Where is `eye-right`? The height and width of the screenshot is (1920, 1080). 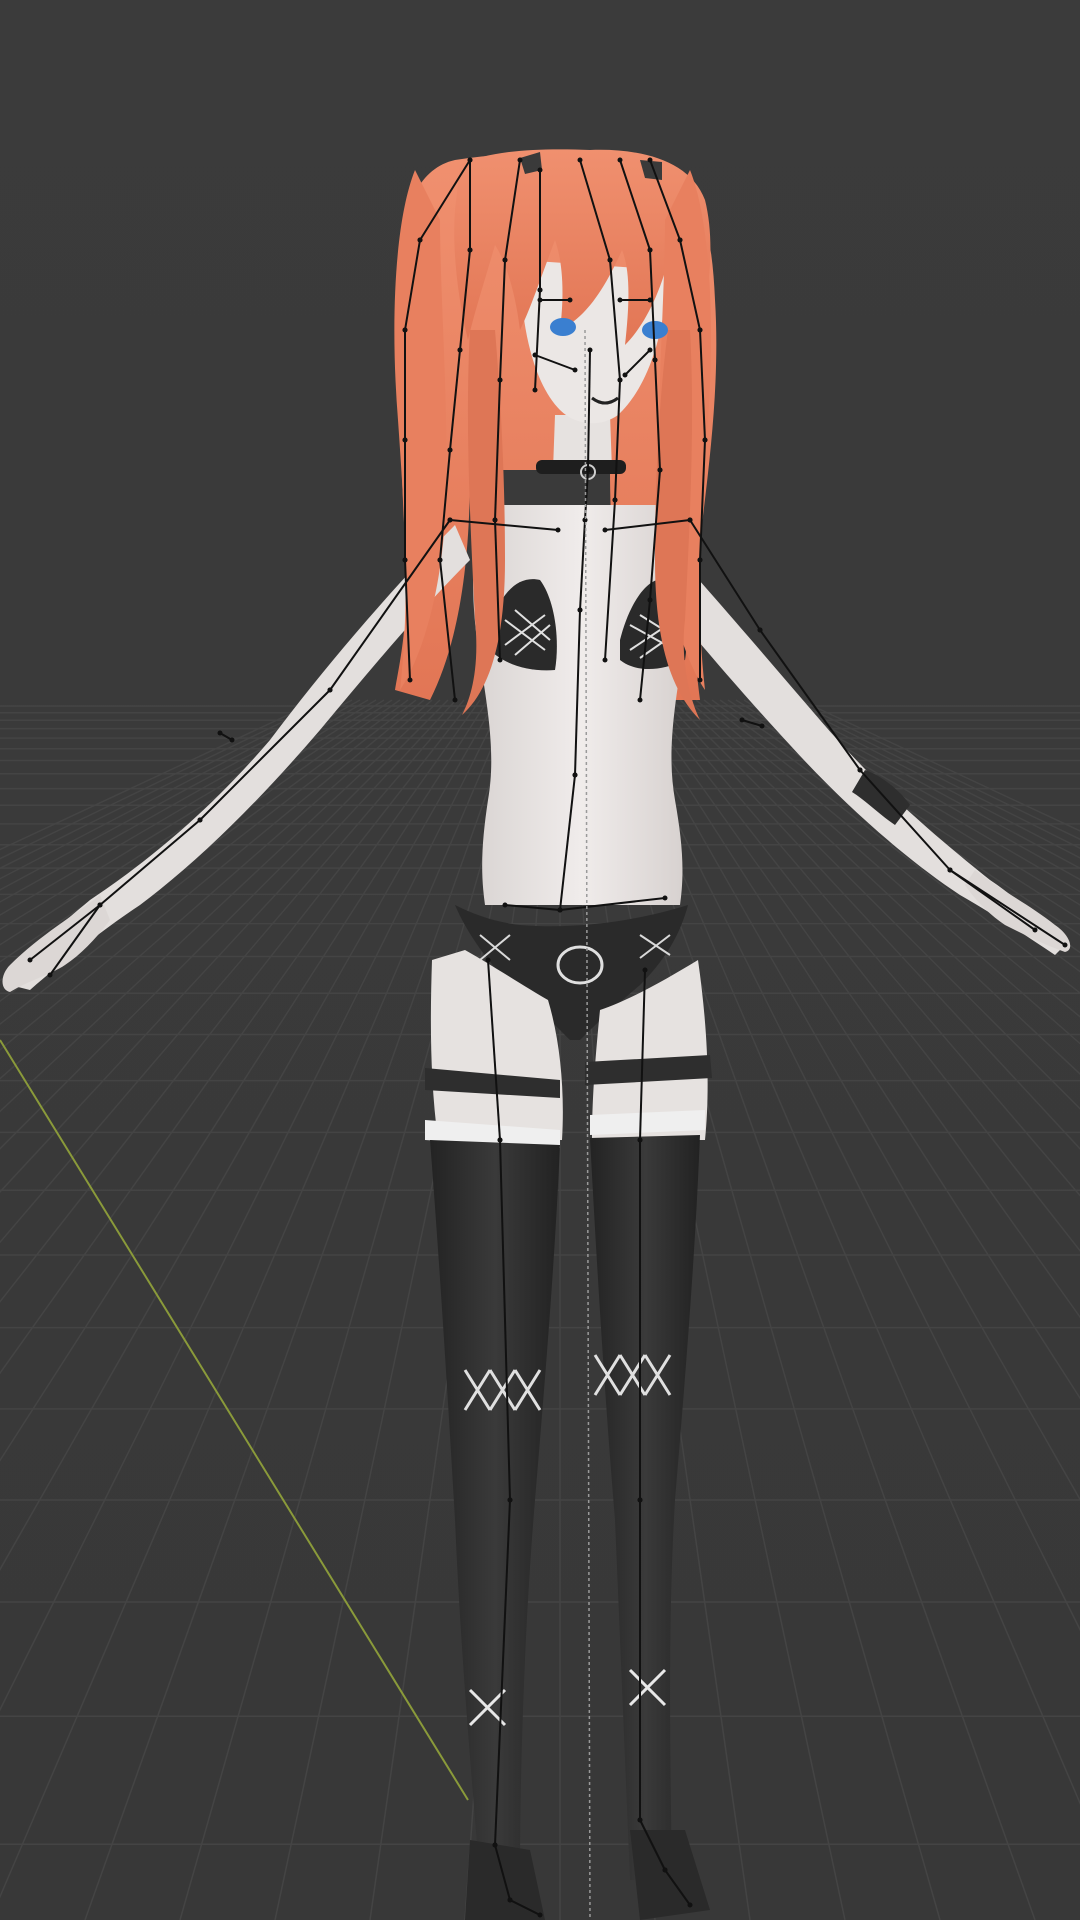
eye-right is located at coordinates (655, 330).